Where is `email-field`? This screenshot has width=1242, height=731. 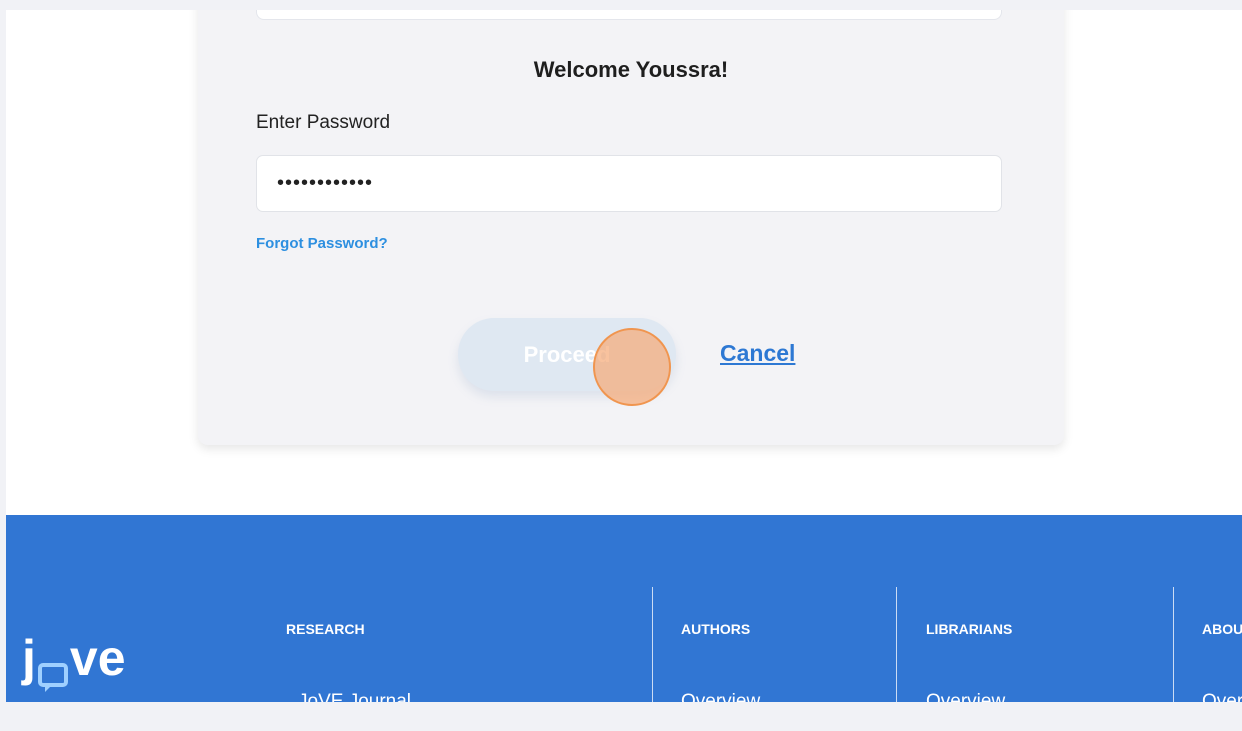
email-field is located at coordinates (629, 15).